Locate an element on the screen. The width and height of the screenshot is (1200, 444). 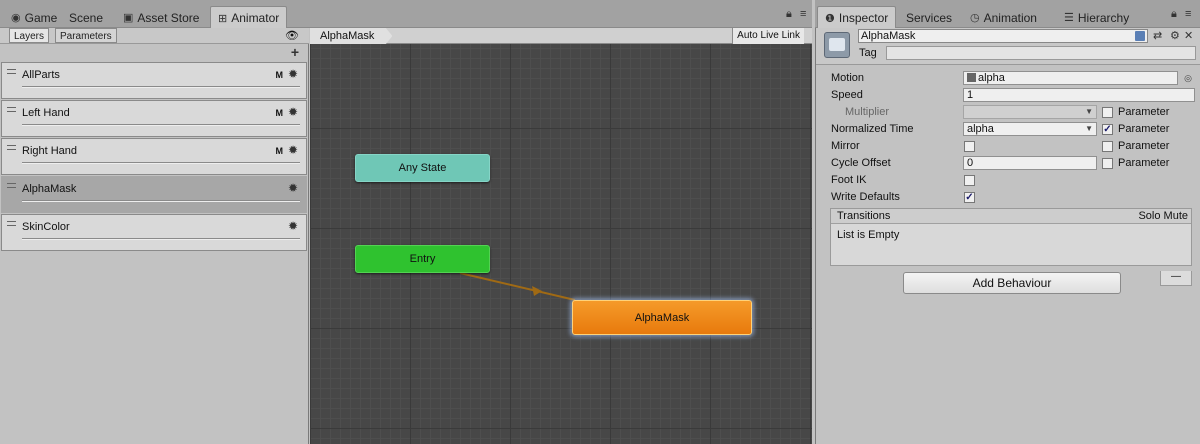
mirror-parameter-checkbox is located at coordinates (1107, 146).